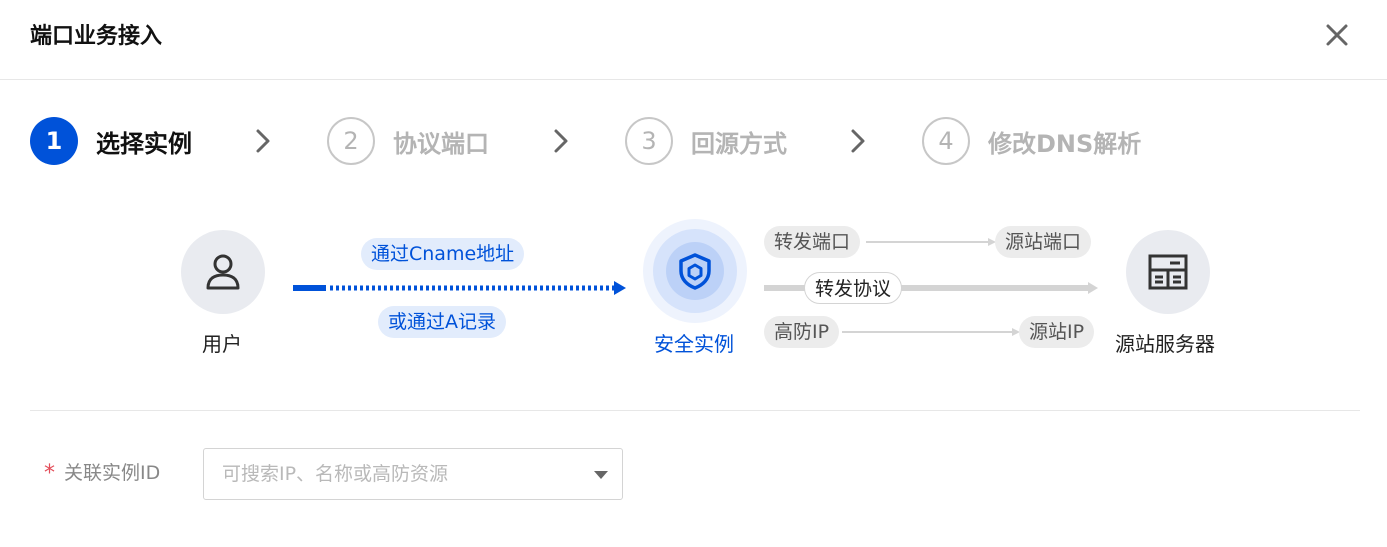 The image size is (1387, 547). I want to click on step-origin-method: 3 回源方式, so click(706, 141).